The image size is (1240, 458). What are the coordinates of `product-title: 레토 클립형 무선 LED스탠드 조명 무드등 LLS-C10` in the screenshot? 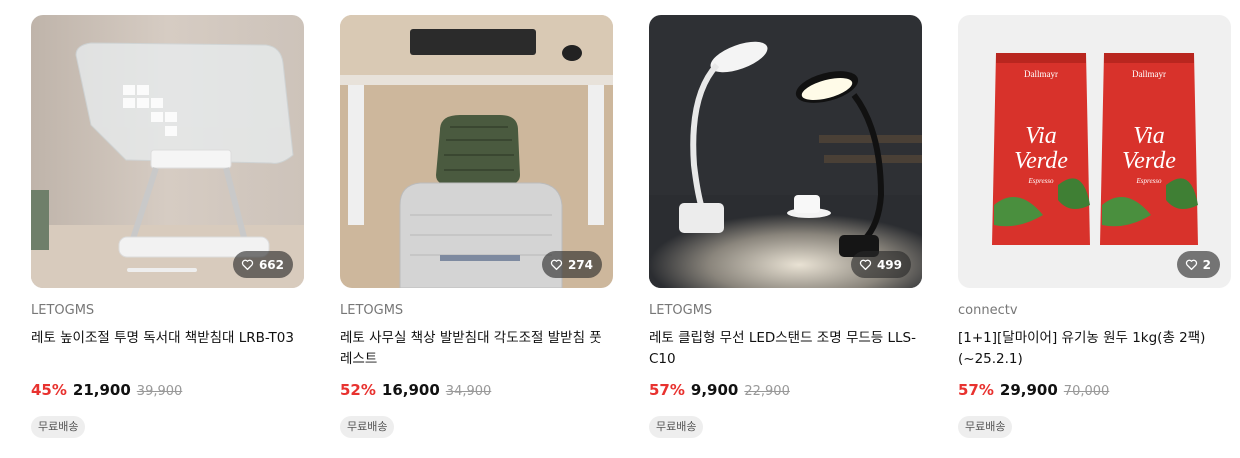 It's located at (785, 349).